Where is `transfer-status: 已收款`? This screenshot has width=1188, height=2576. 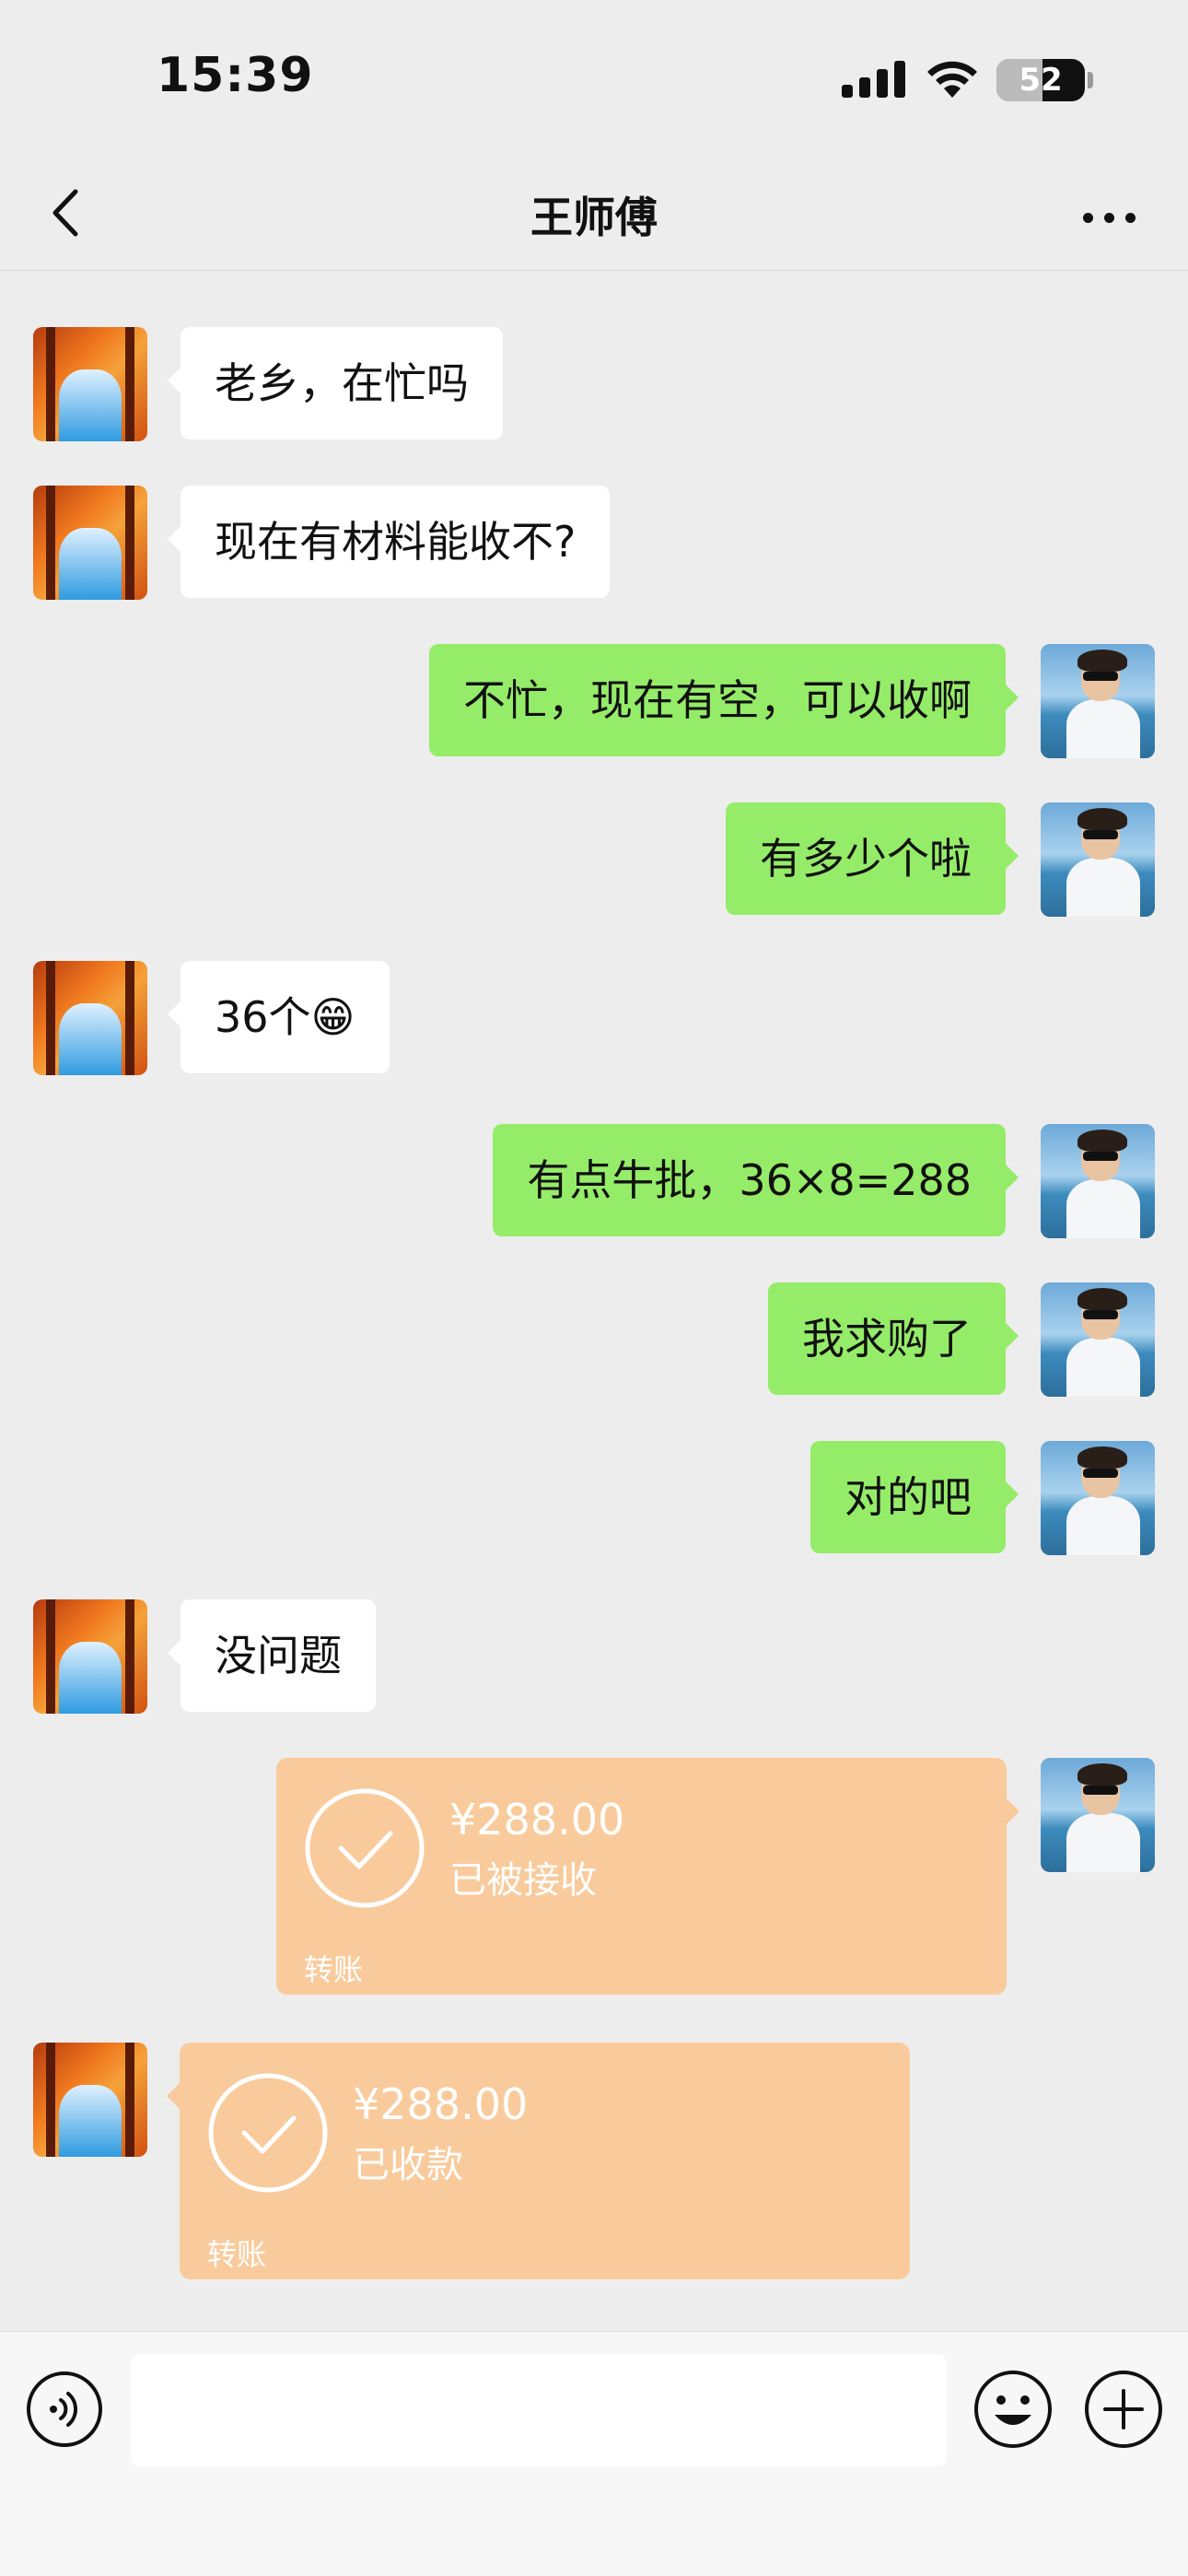 transfer-status: 已收款 is located at coordinates (408, 2165).